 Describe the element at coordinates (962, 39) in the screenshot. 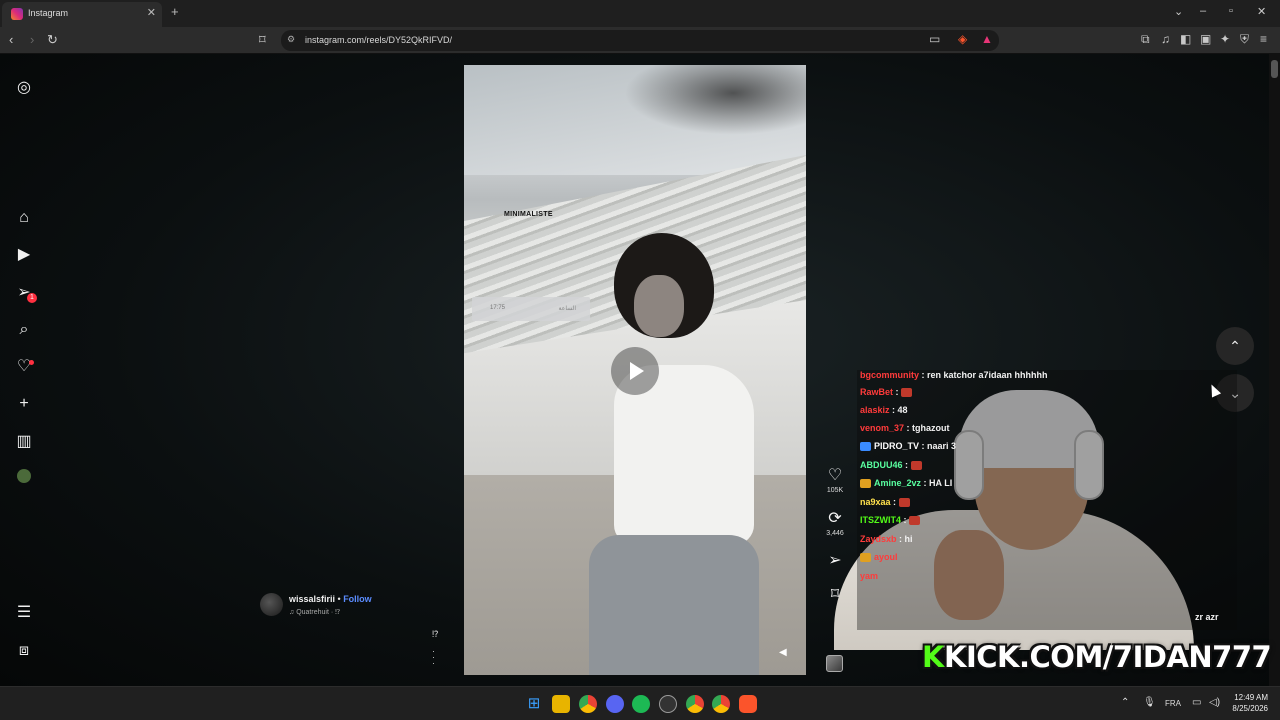

I see `brave-shields-icon: ◈` at that location.